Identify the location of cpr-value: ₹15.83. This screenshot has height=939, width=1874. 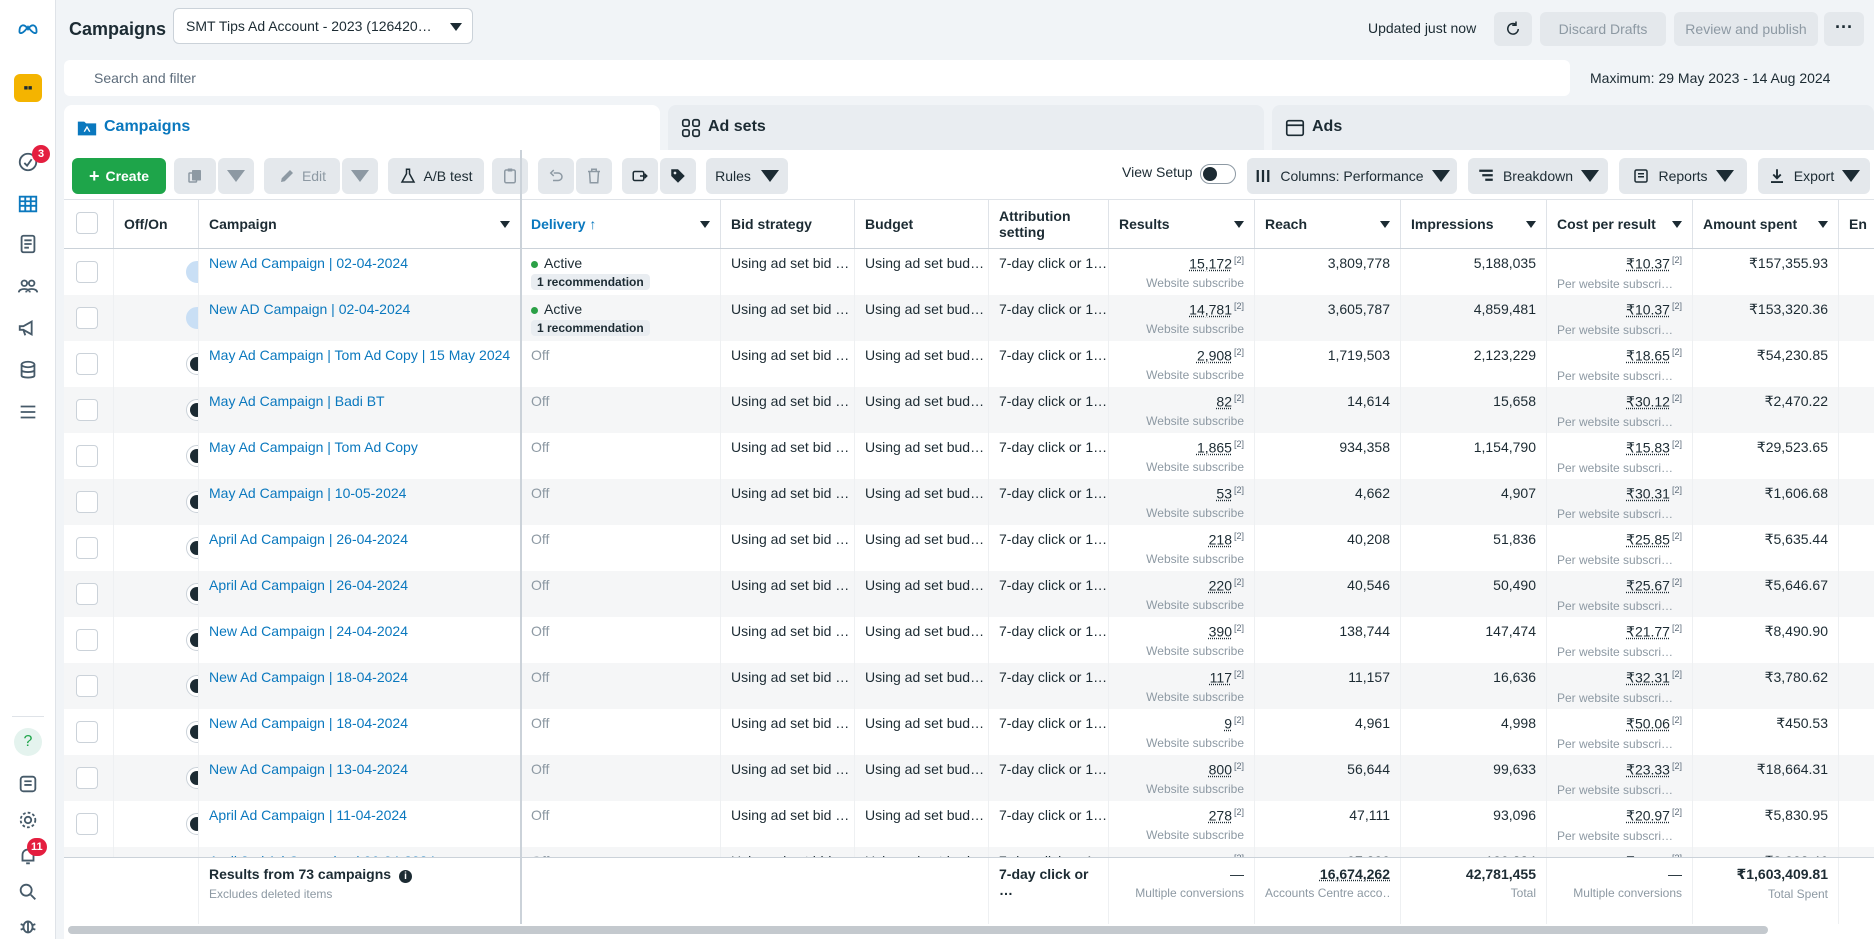
(1648, 448).